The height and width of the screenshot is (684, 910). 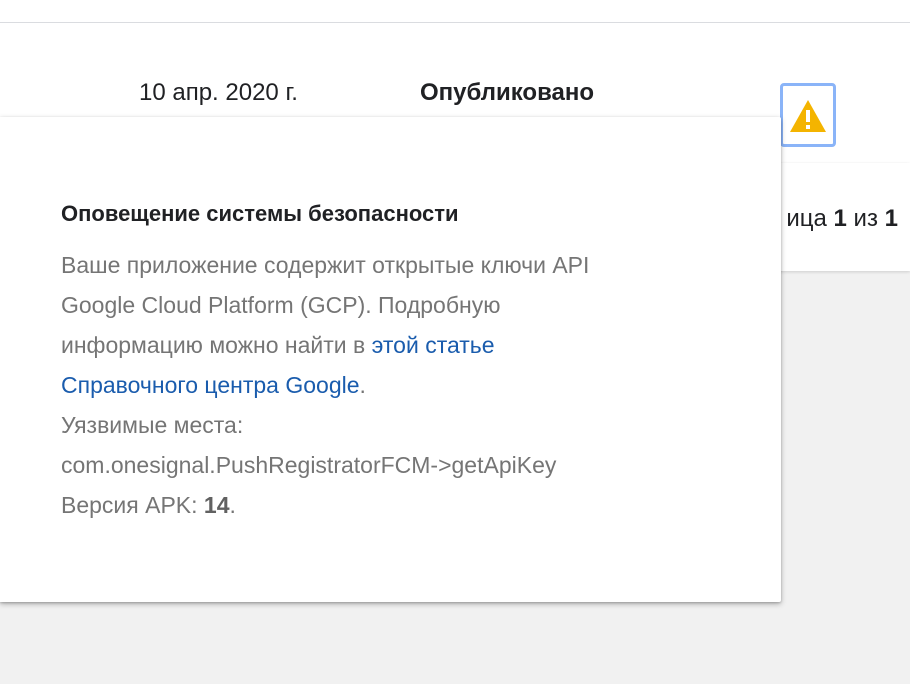 I want to click on help-center-link: Справочного центра Google, so click(x=210, y=385).